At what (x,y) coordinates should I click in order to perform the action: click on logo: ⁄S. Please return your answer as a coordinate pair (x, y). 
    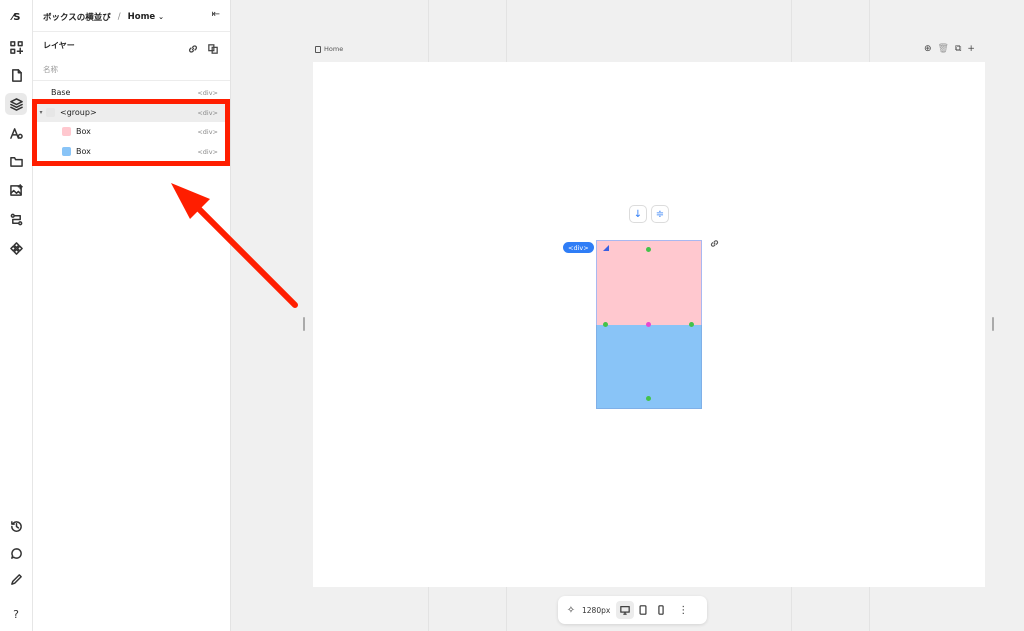
    Looking at the image, I should click on (16, 17).